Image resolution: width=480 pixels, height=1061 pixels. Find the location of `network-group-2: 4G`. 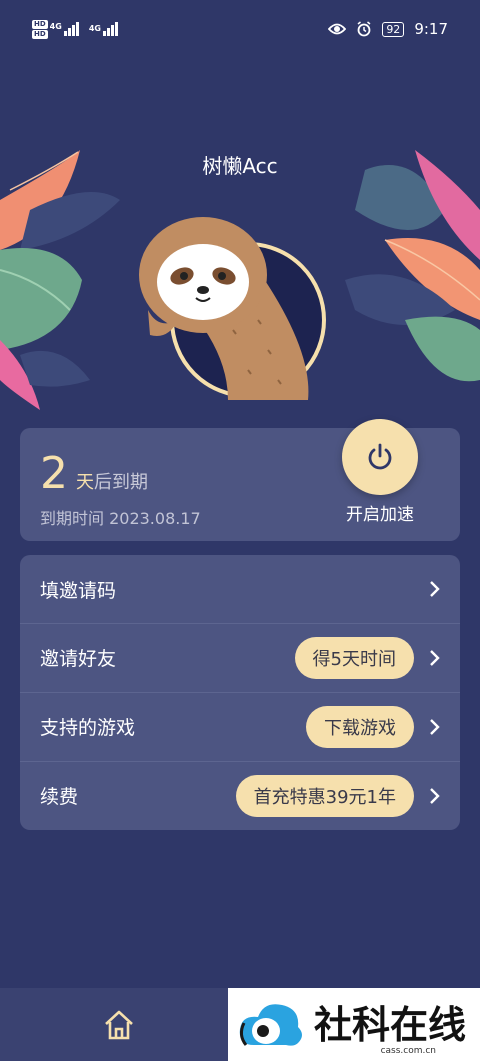

network-group-2: 4G is located at coordinates (103, 29).